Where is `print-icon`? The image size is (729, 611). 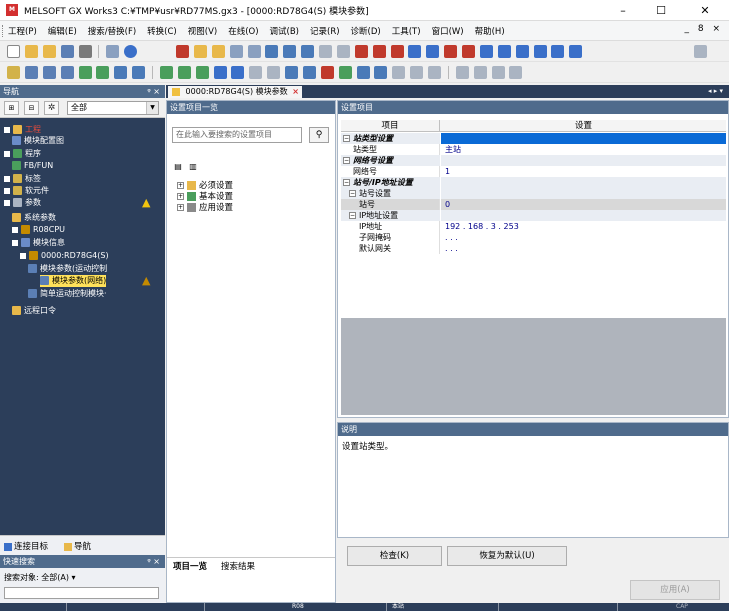
print-icon is located at coordinates (85, 51).